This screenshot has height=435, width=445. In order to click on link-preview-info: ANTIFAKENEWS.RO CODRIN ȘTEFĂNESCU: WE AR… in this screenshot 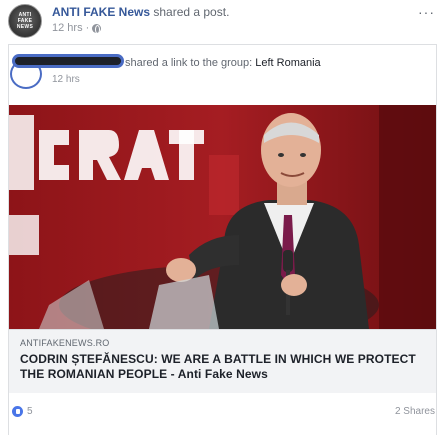, I will do `click(222, 361)`.